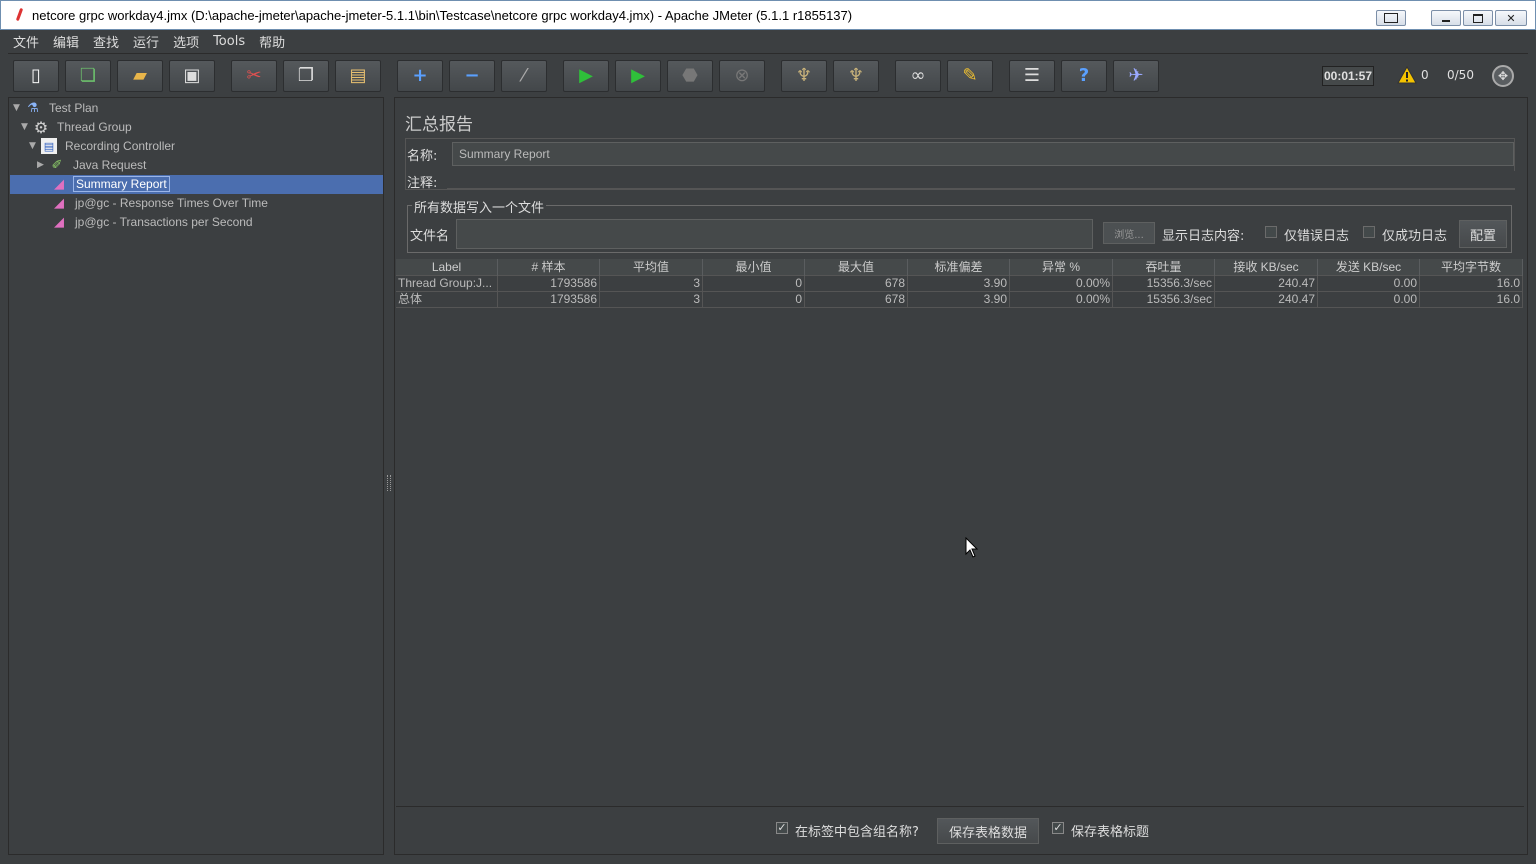 Image resolution: width=1536 pixels, height=864 pixels. I want to click on shutdown-button: ⊗, so click(742, 76).